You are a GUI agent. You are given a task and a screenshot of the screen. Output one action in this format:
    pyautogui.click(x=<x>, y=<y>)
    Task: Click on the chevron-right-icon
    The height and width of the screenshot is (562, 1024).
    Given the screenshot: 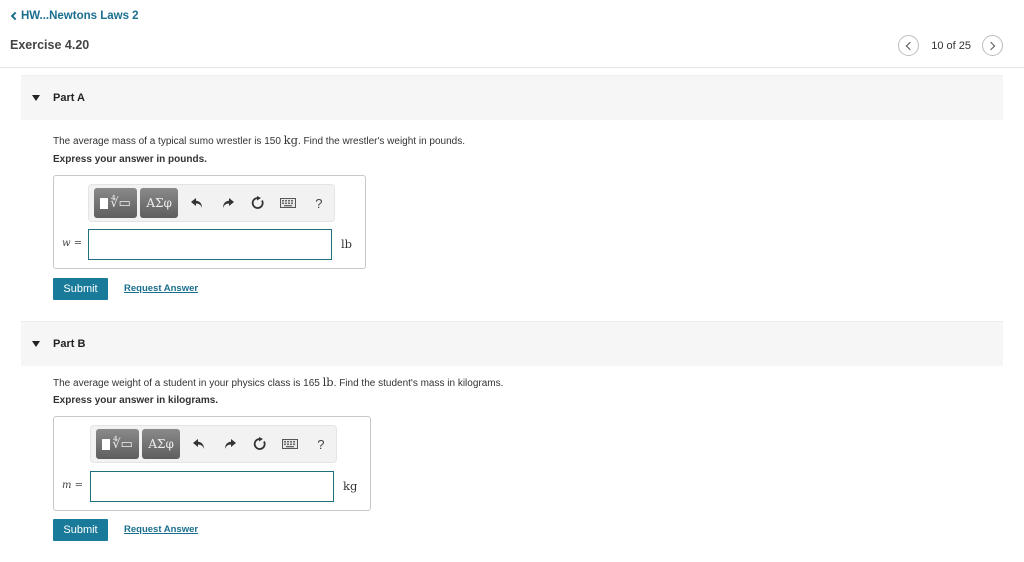 What is the action you would take?
    pyautogui.click(x=991, y=45)
    